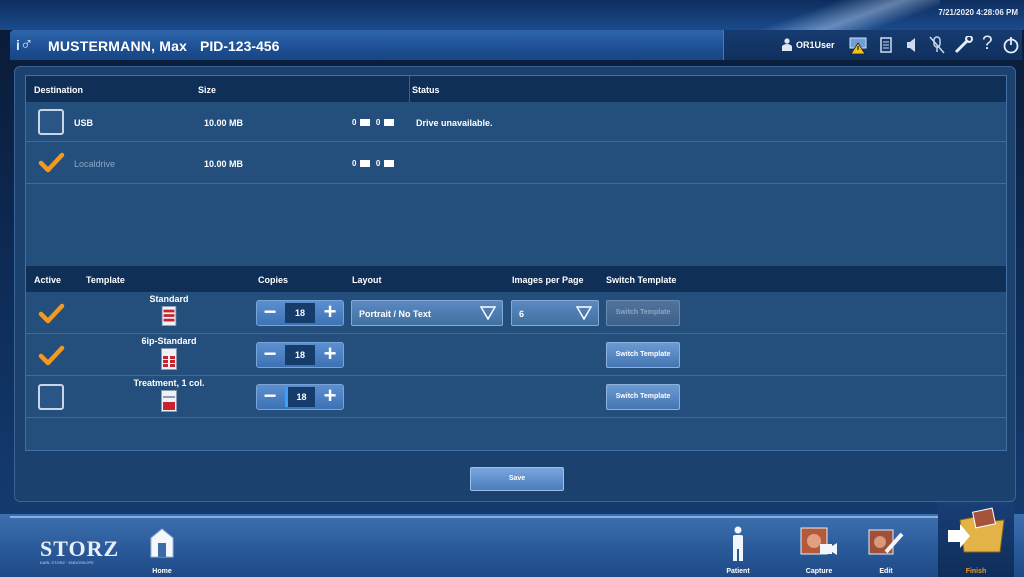 Image resolution: width=1024 pixels, height=577 pixels. What do you see at coordinates (516, 397) in the screenshot?
I see `template-row: Treatment, 1 col. − 18 + Switch Template` at bounding box center [516, 397].